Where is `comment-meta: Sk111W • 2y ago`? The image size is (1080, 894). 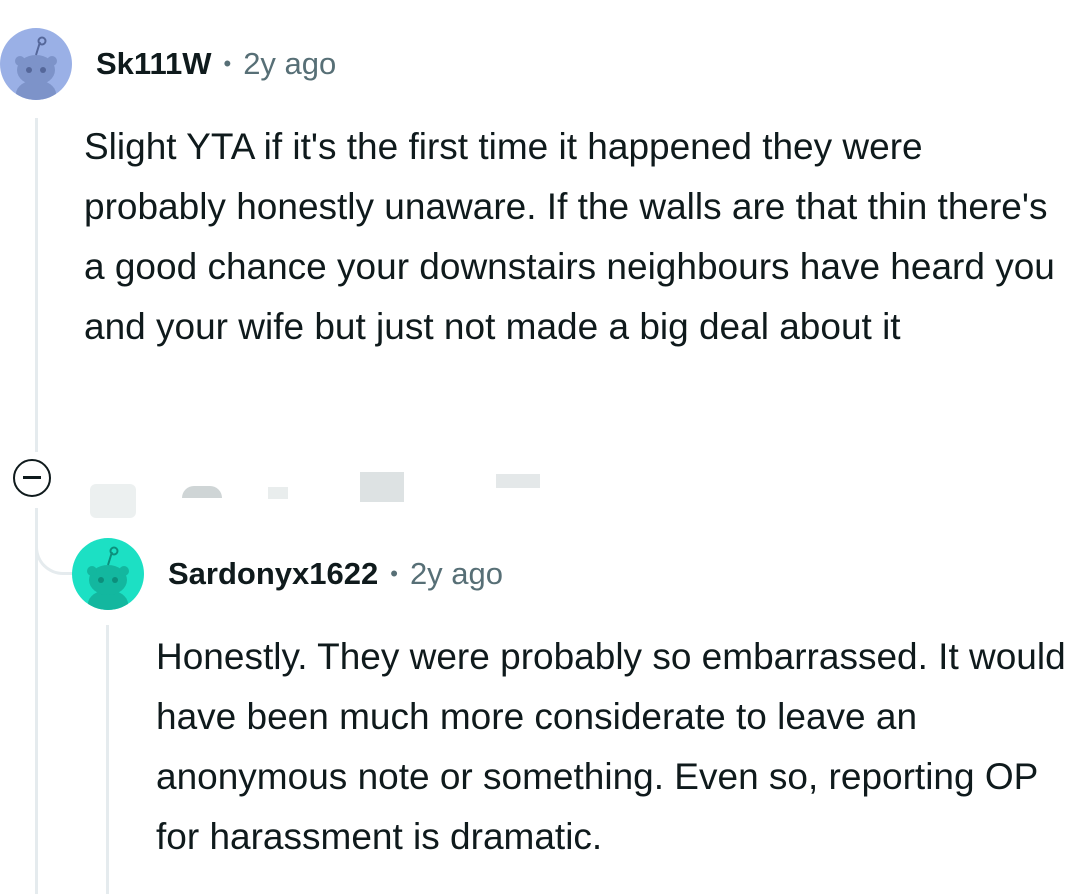 comment-meta: Sk111W • 2y ago is located at coordinates (216, 64).